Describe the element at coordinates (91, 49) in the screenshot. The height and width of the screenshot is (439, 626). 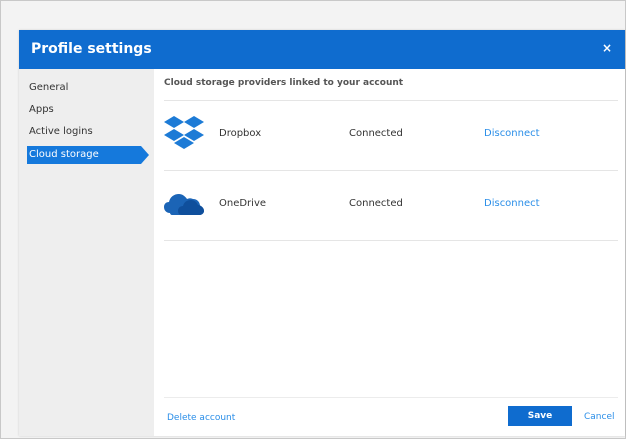
I see `dialog-title: Profile settings` at that location.